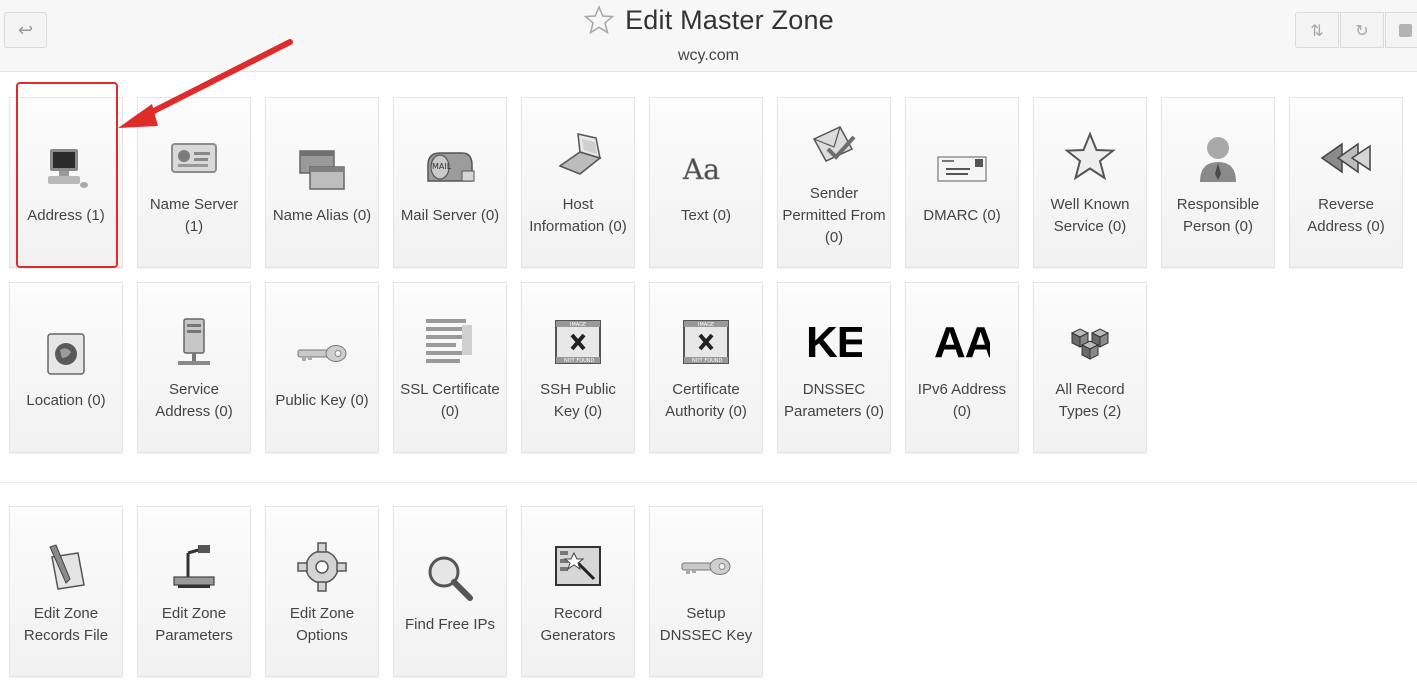 The image size is (1417, 682). What do you see at coordinates (1090, 215) in the screenshot?
I see `record-label: Well Known Service (0)` at bounding box center [1090, 215].